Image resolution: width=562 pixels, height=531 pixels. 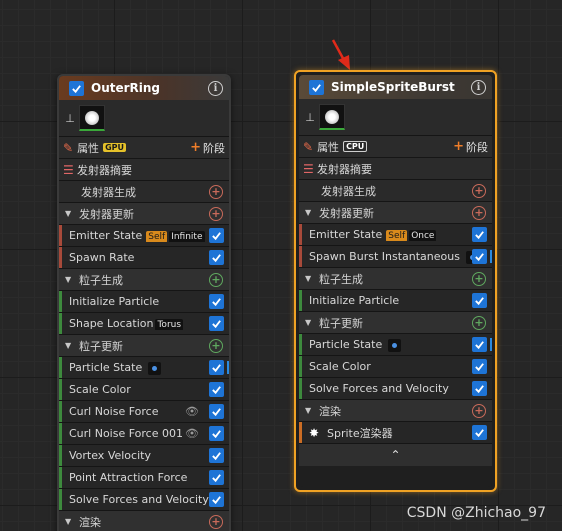 I want to click on annotation-arrow-icon, so click(x=340, y=54).